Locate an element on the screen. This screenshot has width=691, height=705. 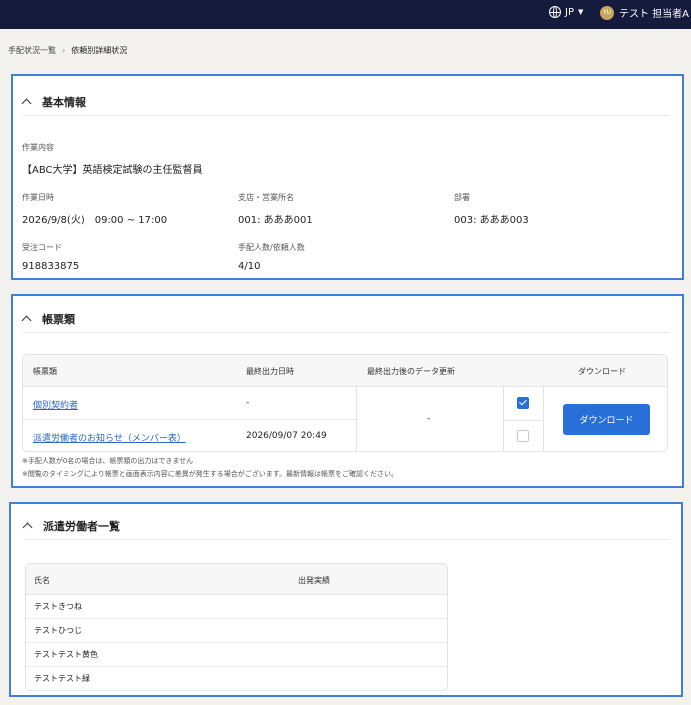
document-link: 派遣労働者のお知らせ（メンバー表） is located at coordinates (109, 437).